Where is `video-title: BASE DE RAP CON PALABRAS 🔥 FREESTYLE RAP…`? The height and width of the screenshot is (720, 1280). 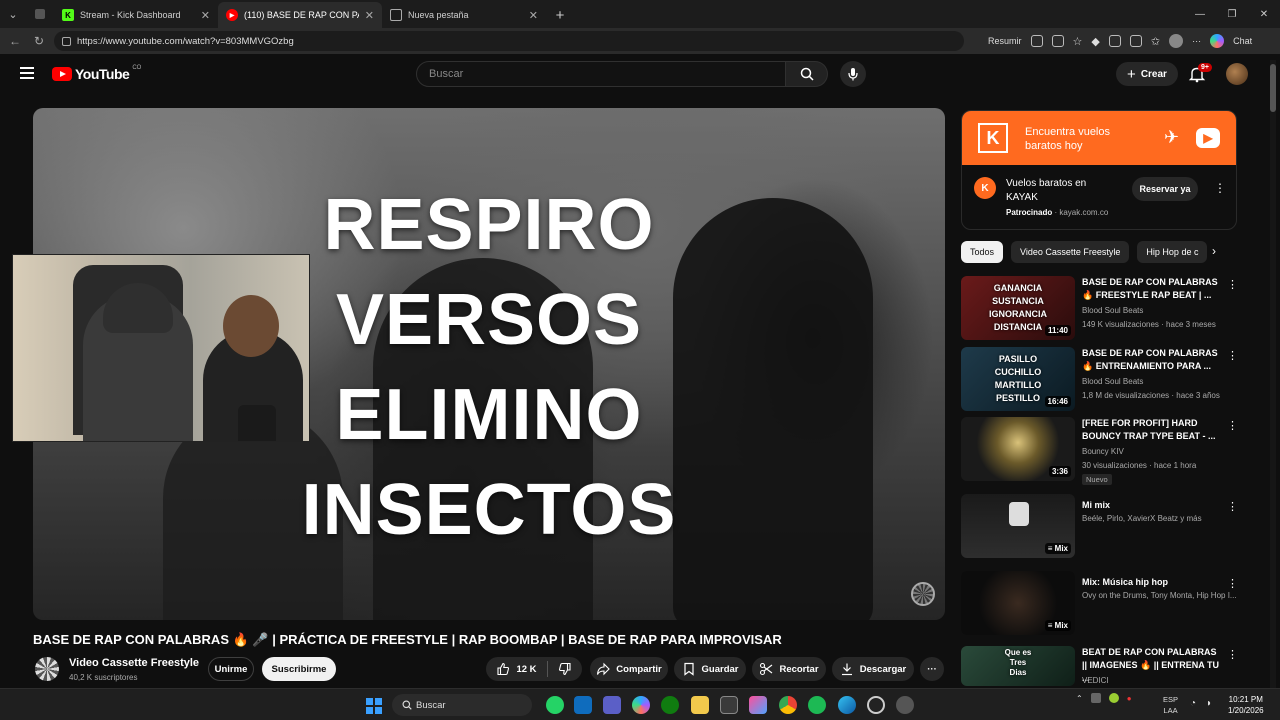 video-title: BASE DE RAP CON PALABRAS 🔥 FREESTYLE RAP… is located at coordinates (1151, 289).